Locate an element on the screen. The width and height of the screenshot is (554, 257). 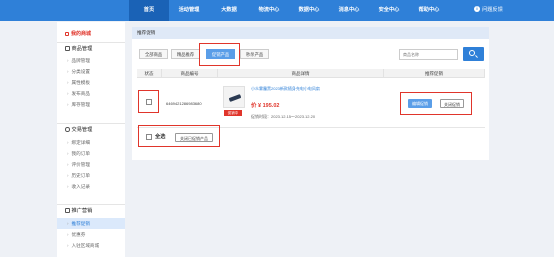
sidebar-group-trade: 交易管理 is located at coordinates (91, 129).